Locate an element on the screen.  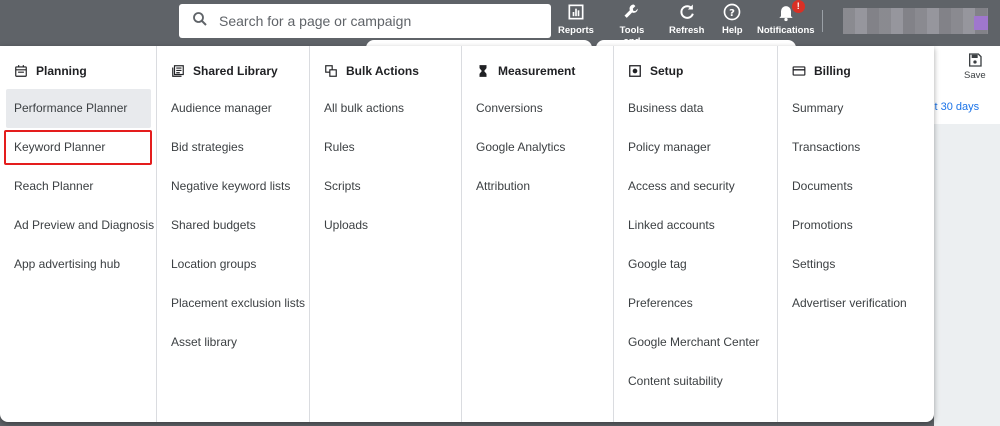
refresh-label: Refresh is located at coordinates (687, 30).